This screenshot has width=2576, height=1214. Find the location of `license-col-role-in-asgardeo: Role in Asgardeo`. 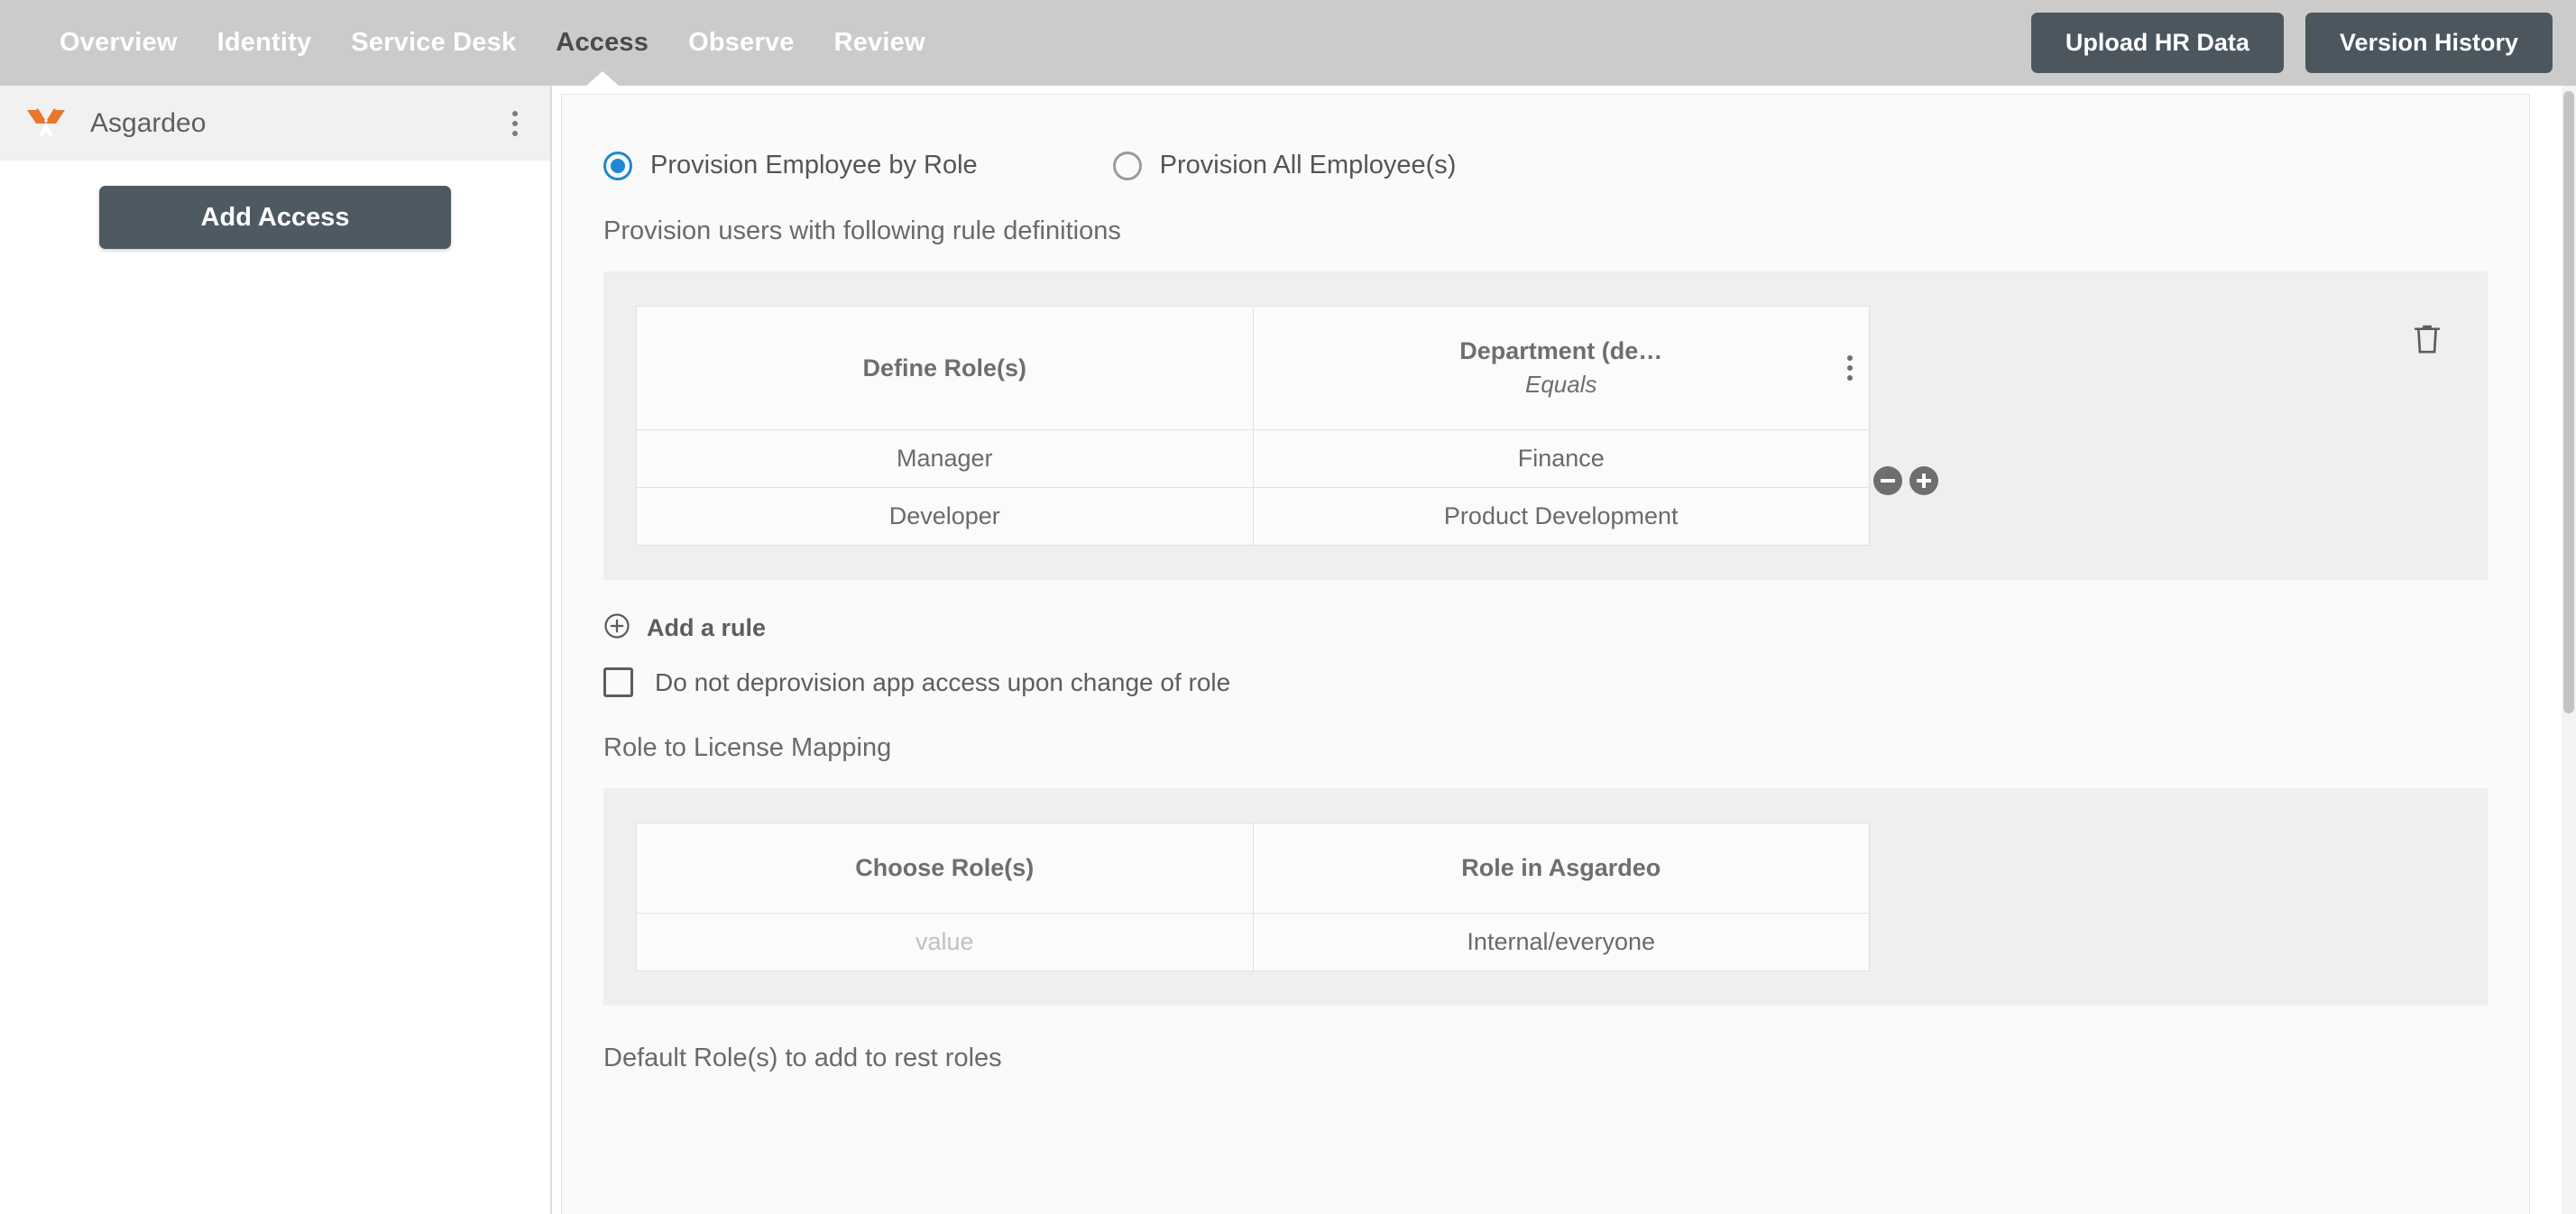

license-col-role-in-asgardeo: Role in Asgardeo is located at coordinates (1561, 868).